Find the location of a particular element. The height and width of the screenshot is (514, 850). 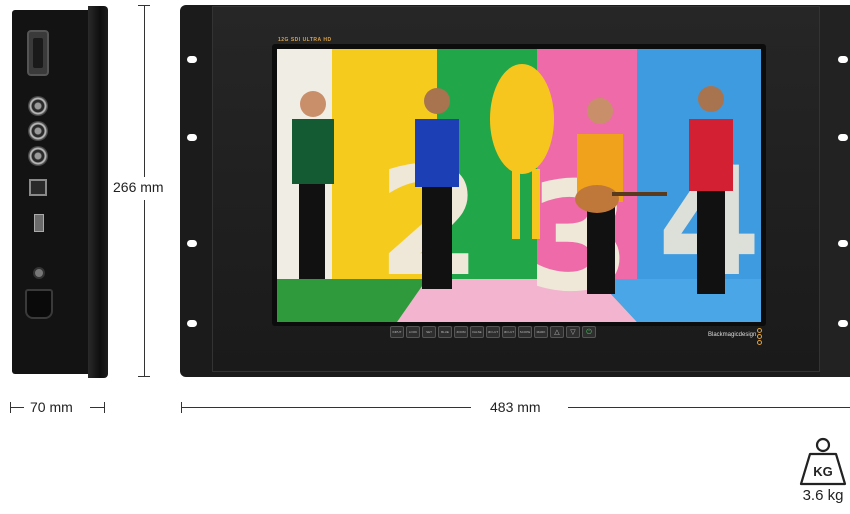

kg-icon-text: KG is located at coordinates (823, 471).